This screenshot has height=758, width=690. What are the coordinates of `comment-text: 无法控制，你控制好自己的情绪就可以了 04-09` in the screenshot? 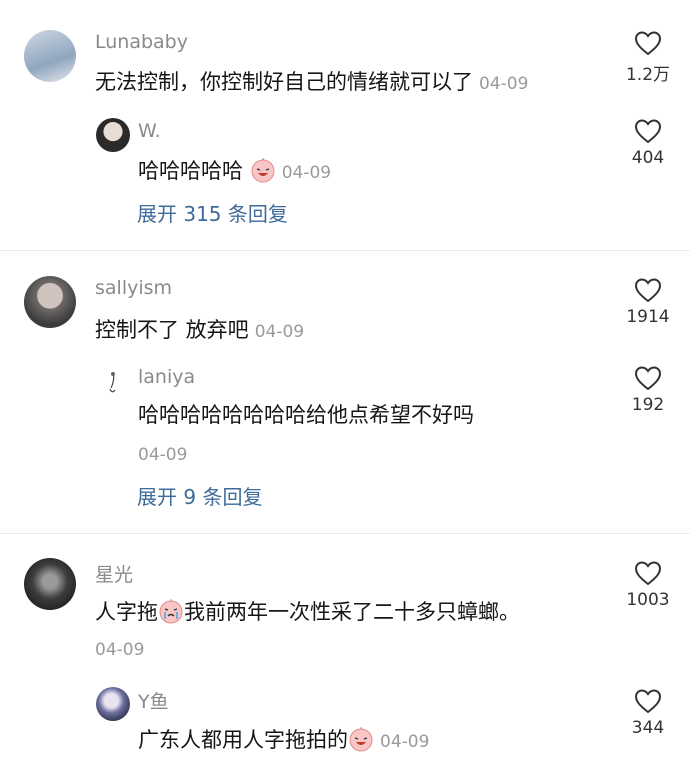 It's located at (311, 81).